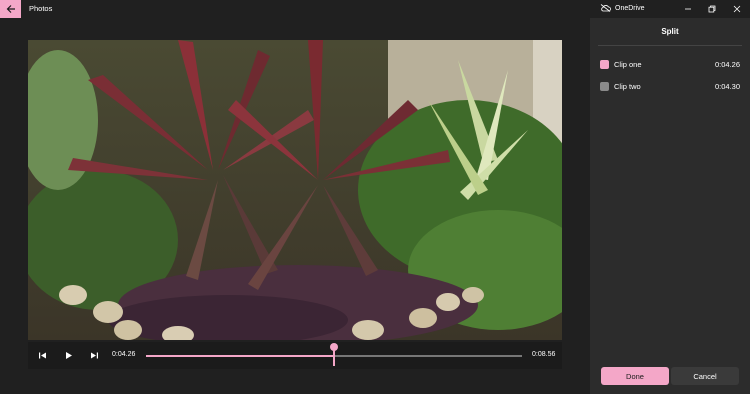  What do you see at coordinates (727, 86) in the screenshot?
I see `clip-duration: 0:04.30` at bounding box center [727, 86].